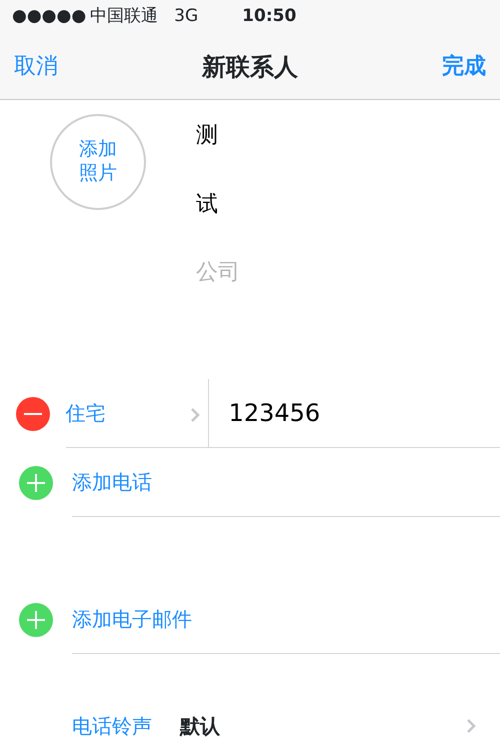 The width and height of the screenshot is (500, 750). Describe the element at coordinates (98, 162) in the screenshot. I see `add-photo-button: 添加 照片` at that location.